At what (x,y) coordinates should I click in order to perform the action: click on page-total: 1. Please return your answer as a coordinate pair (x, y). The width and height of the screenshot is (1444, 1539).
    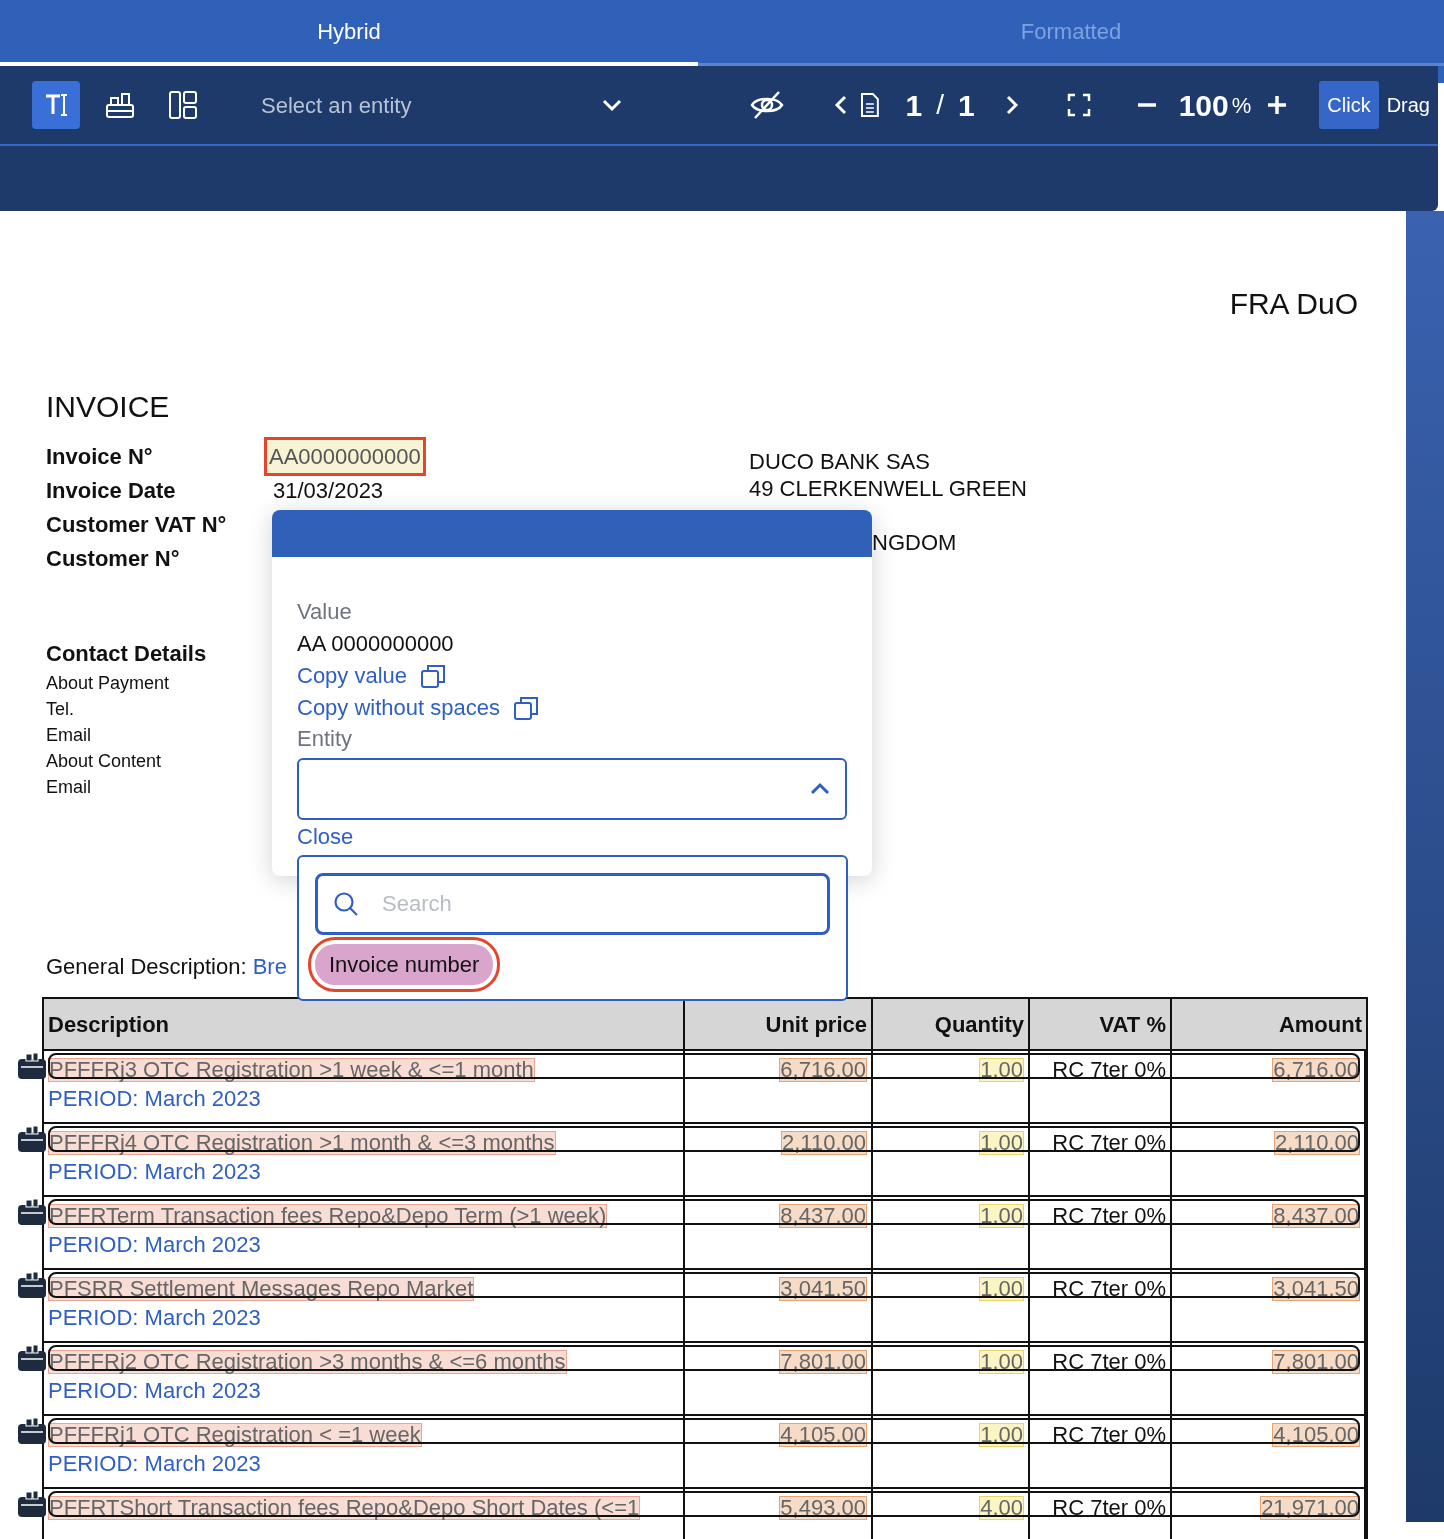
    Looking at the image, I should click on (966, 105).